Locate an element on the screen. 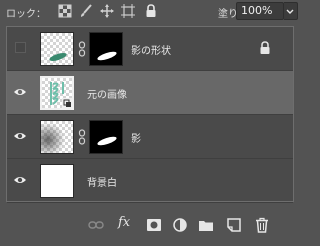  layer-name: 影 is located at coordinates (136, 139).